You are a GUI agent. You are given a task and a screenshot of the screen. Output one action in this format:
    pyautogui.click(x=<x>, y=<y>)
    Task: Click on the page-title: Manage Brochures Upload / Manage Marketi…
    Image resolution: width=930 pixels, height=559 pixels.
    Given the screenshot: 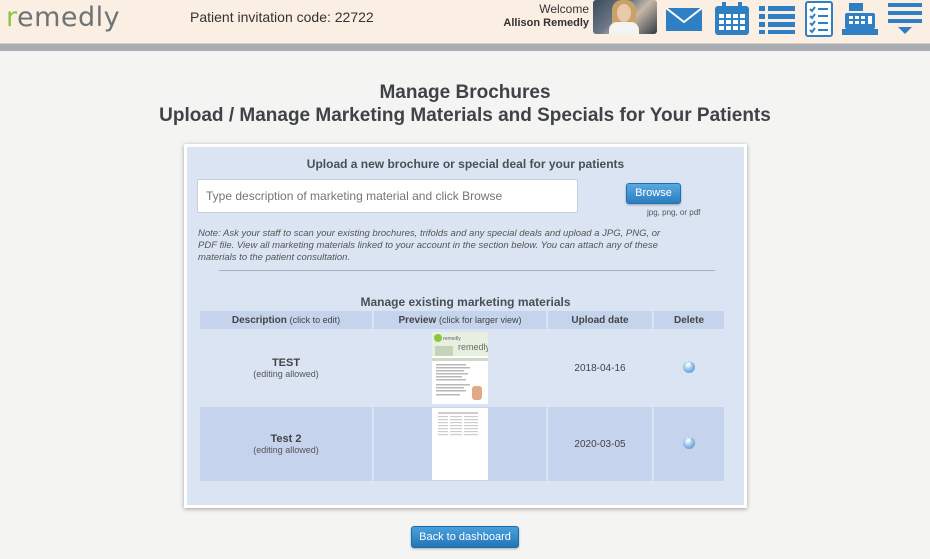 What is the action you would take?
    pyautogui.click(x=465, y=104)
    